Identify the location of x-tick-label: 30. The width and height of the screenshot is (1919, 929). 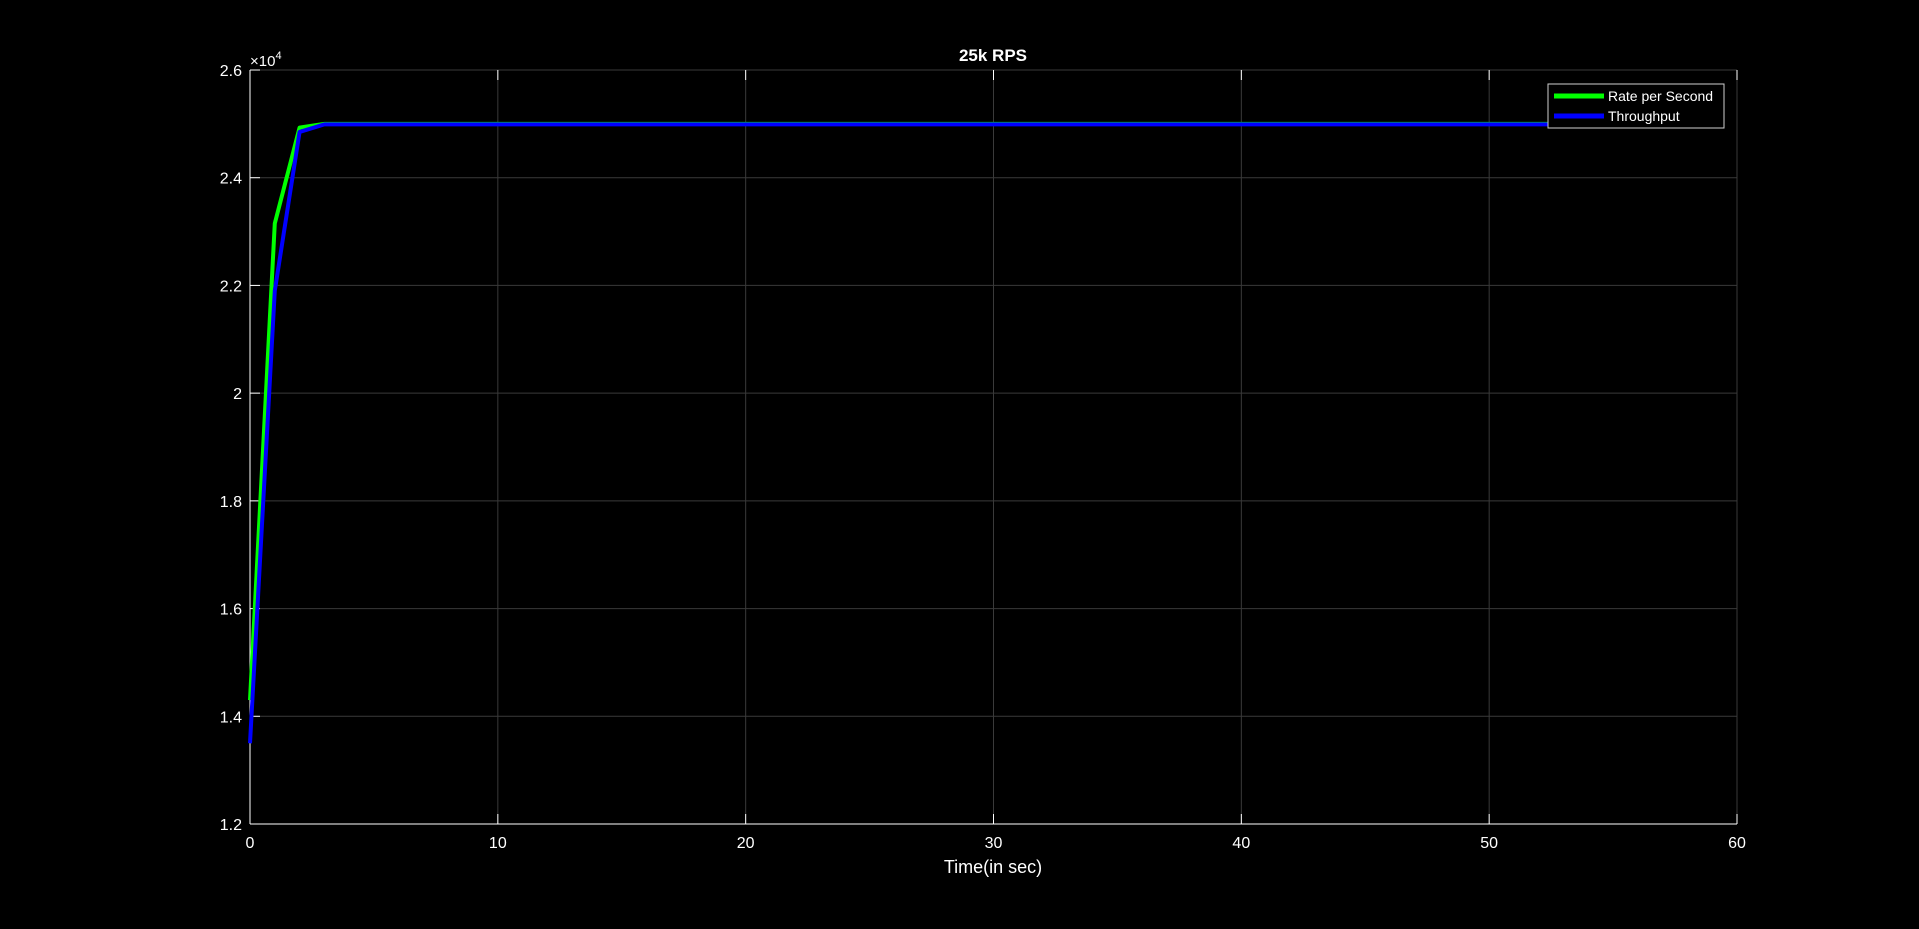
(994, 843).